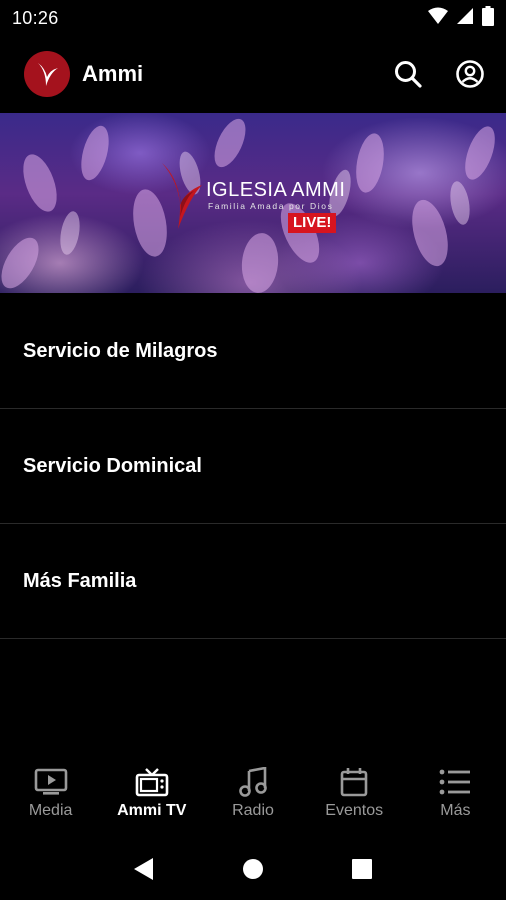 The image size is (506, 900). Describe the element at coordinates (362, 869) in the screenshot. I see `recents-icon` at that location.